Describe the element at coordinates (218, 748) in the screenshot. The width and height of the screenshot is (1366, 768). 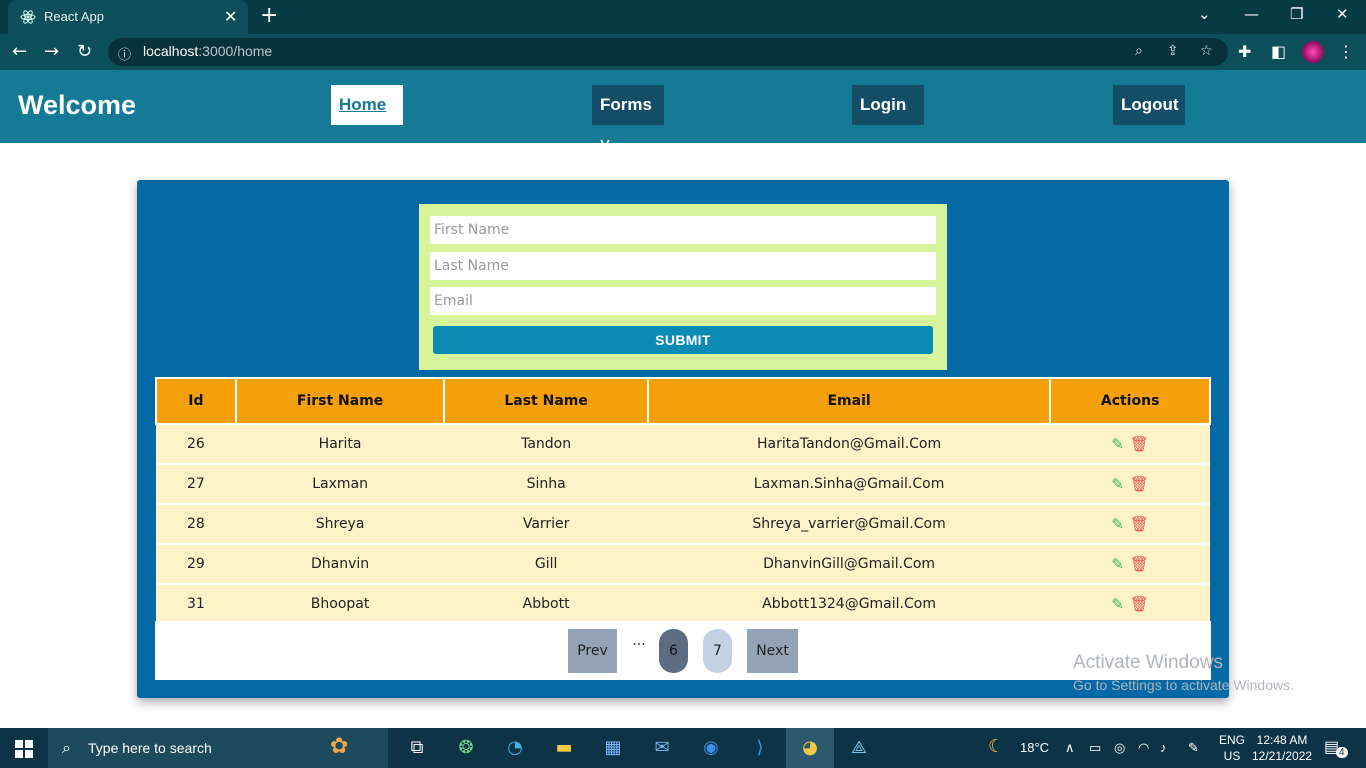
I see `taskbar-search-box: ⌕ Type here to search ✿` at that location.